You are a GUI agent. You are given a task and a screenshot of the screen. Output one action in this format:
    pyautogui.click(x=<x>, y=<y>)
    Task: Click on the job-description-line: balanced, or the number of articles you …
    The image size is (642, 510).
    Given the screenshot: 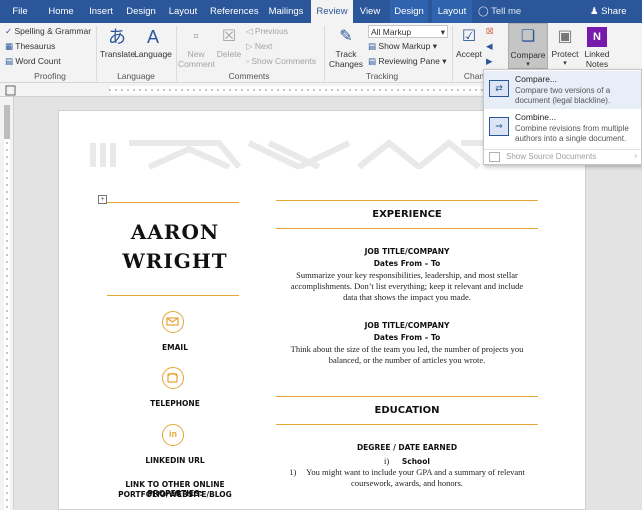 What is the action you would take?
    pyautogui.click(x=407, y=360)
    